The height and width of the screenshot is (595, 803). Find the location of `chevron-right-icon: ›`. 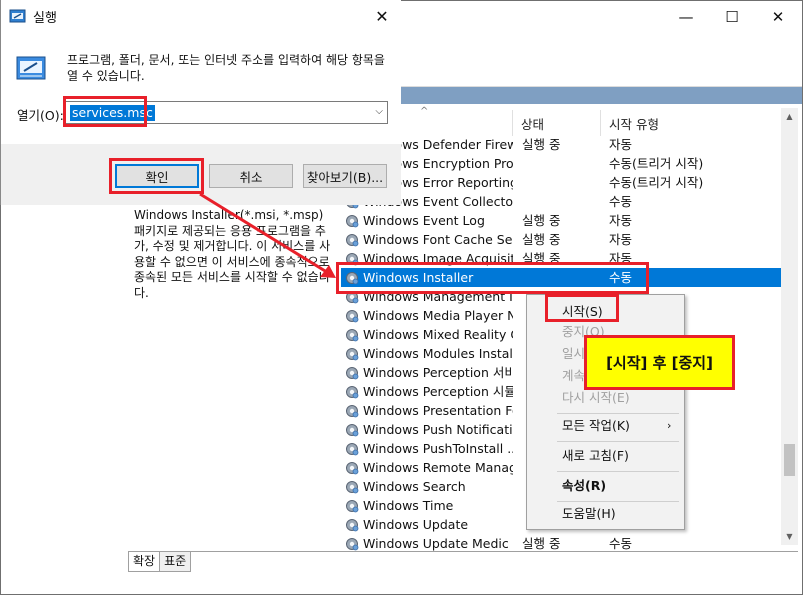

chevron-right-icon: › is located at coordinates (669, 425).